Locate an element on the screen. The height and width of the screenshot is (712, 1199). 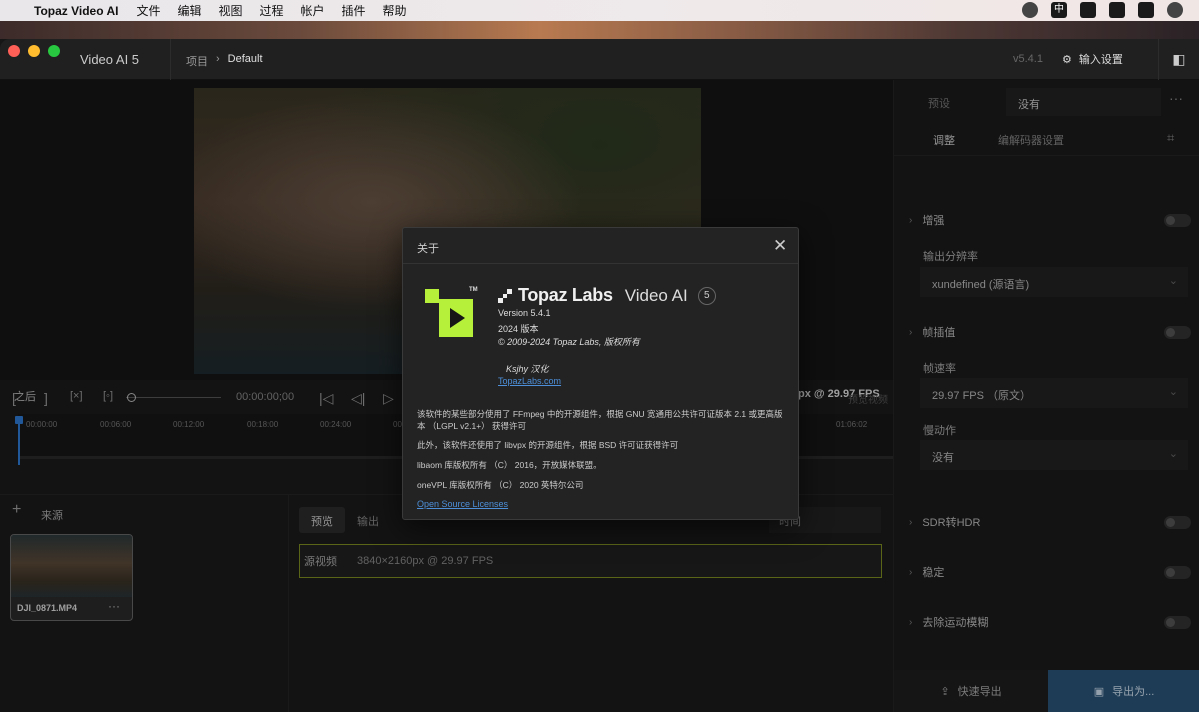
topaz-video-logo: TM is located at coordinates (453, 312).